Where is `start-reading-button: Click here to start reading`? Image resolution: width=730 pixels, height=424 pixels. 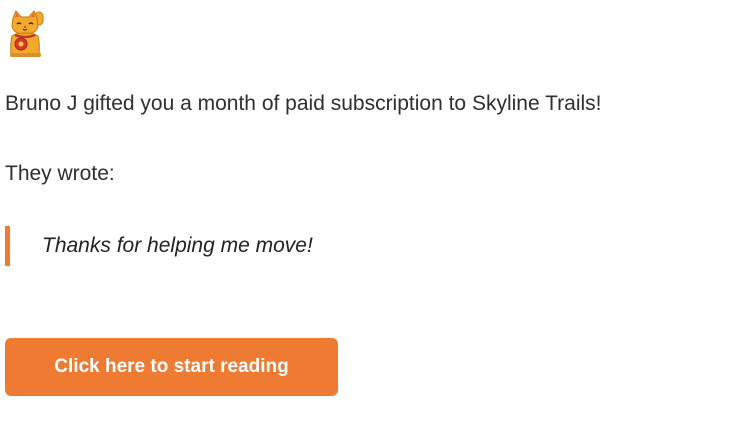
start-reading-button: Click here to start reading is located at coordinates (171, 367).